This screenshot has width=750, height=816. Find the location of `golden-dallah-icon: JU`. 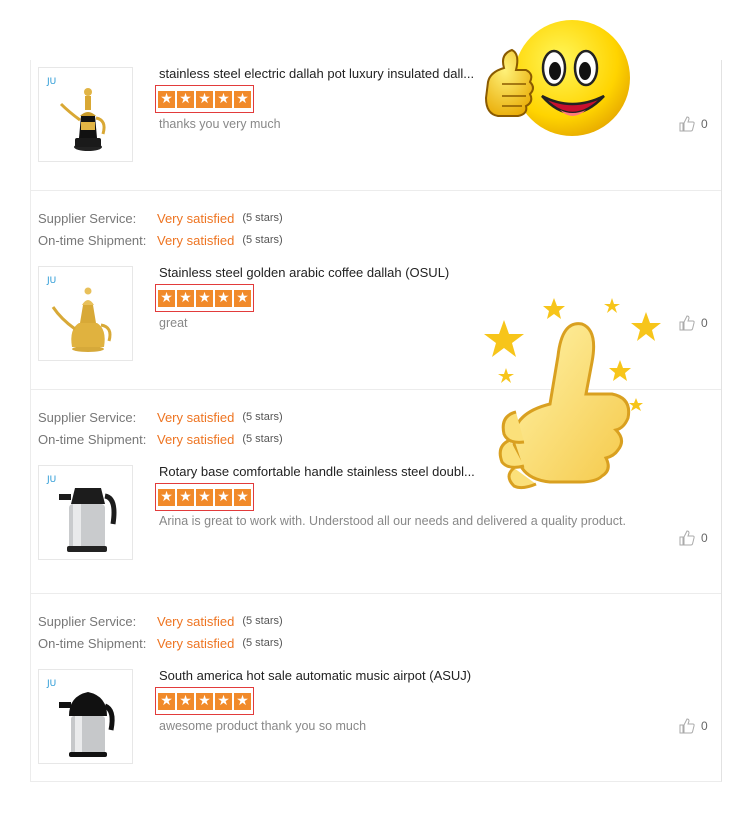

golden-dallah-icon: JU is located at coordinates (79, 314).